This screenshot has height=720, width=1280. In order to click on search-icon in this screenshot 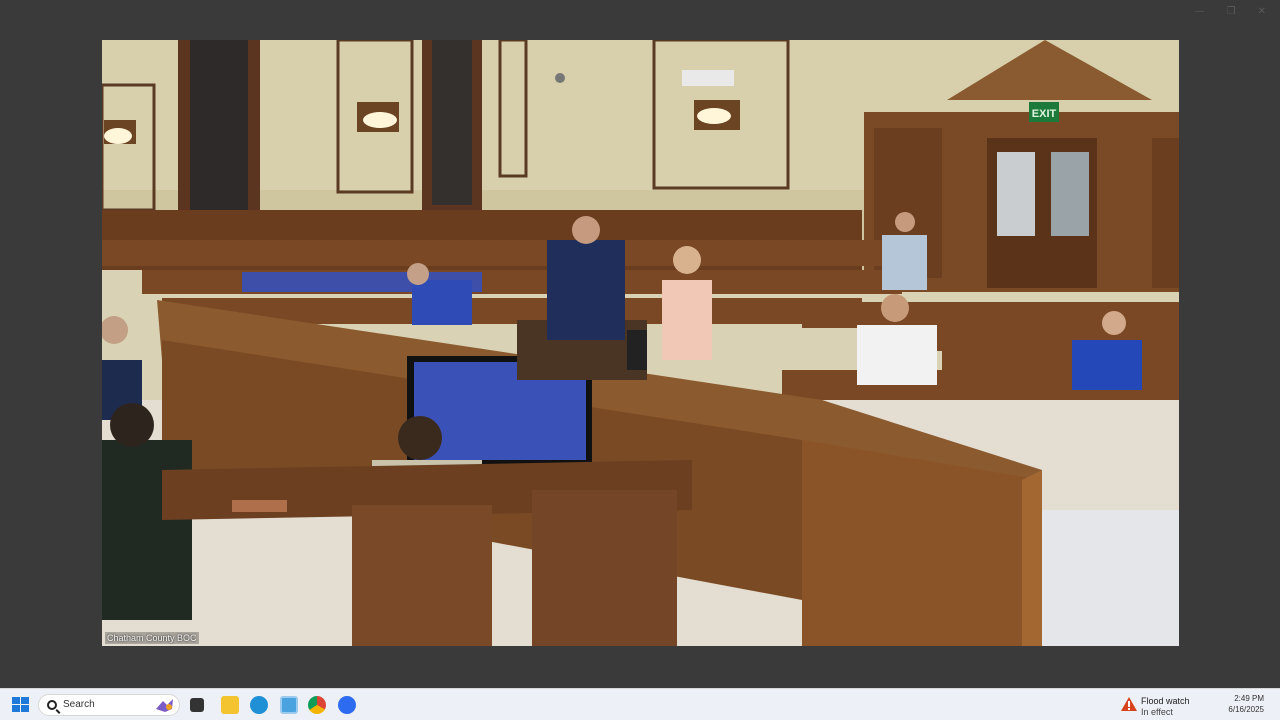, I will do `click(52, 705)`.